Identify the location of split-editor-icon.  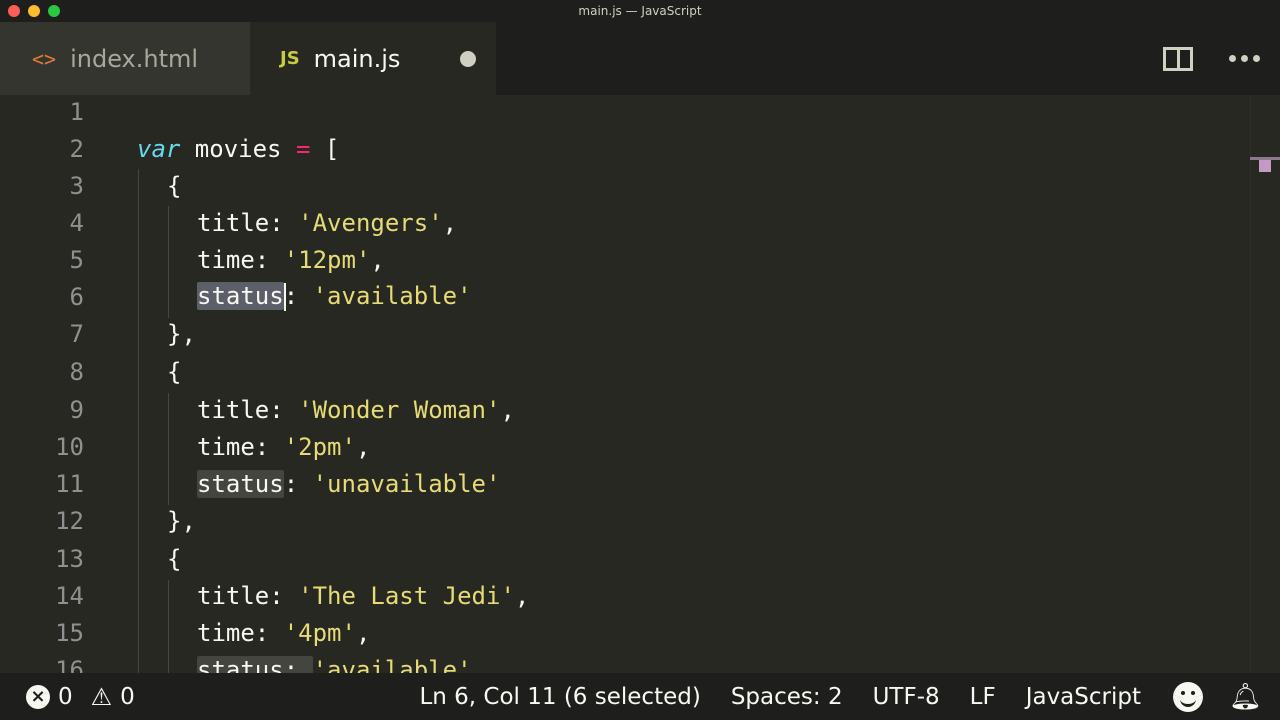
(1178, 58).